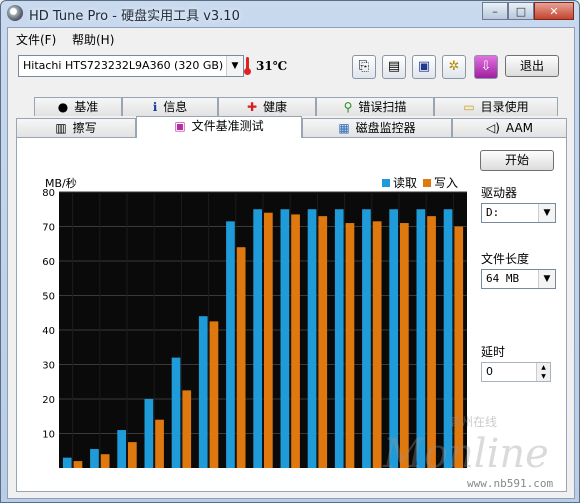 The width and height of the screenshot is (580, 503). Describe the element at coordinates (405, 183) in the screenshot. I see `legend-label-0: 读取` at that location.